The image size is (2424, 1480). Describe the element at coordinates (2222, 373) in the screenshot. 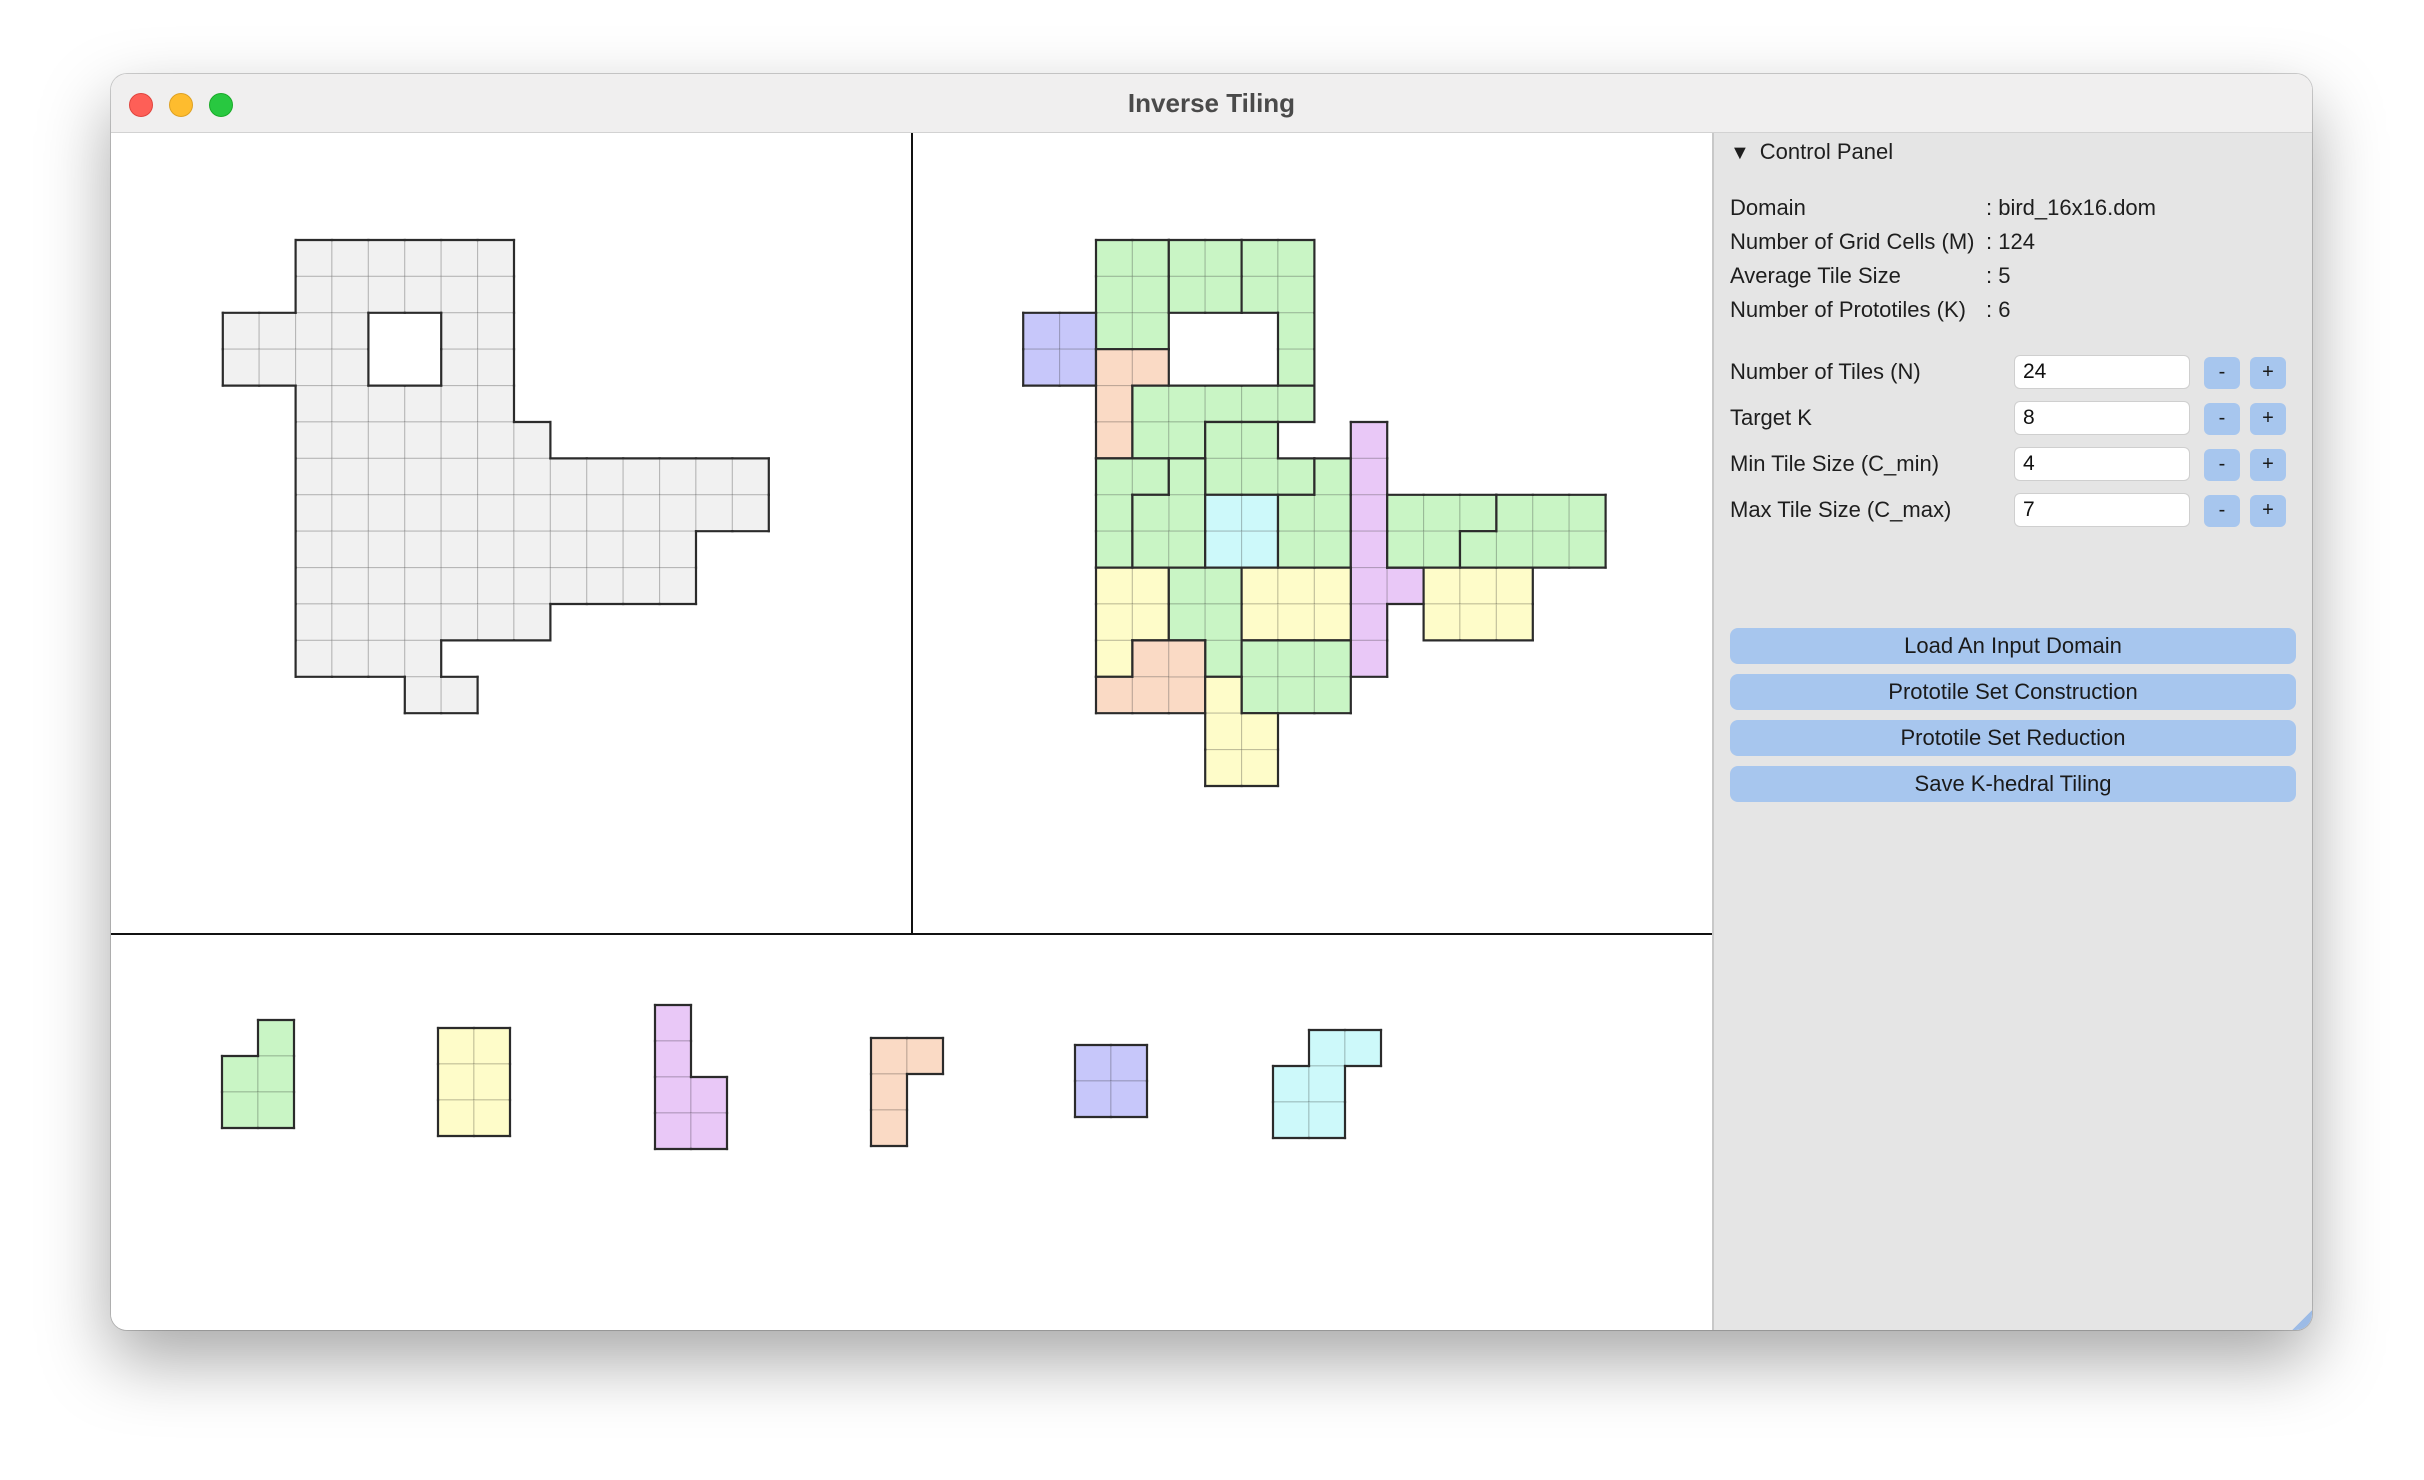

I see `number-of-tiles-decrement-button: -` at that location.